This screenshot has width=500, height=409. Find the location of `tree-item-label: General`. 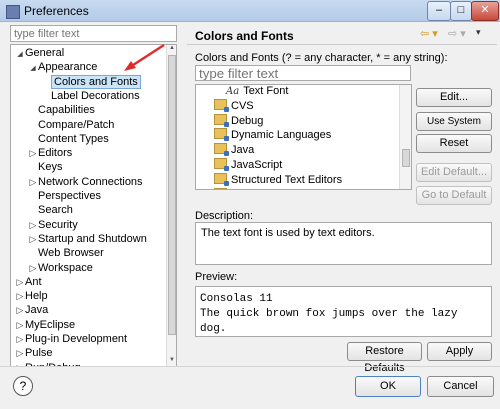

tree-item-label: General is located at coordinates (45, 53).